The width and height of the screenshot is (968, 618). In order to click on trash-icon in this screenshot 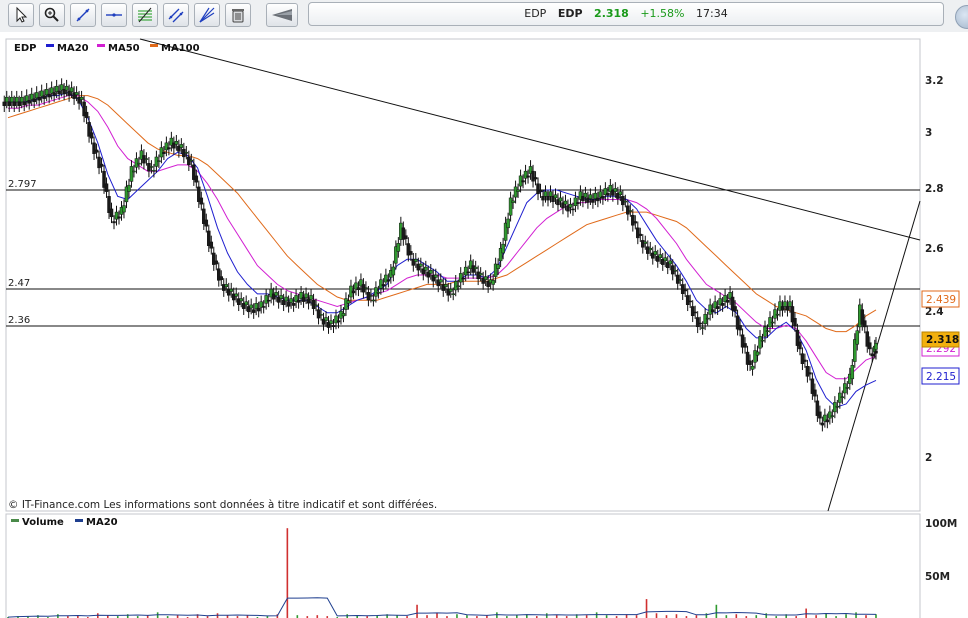, I will do `click(238, 15)`.